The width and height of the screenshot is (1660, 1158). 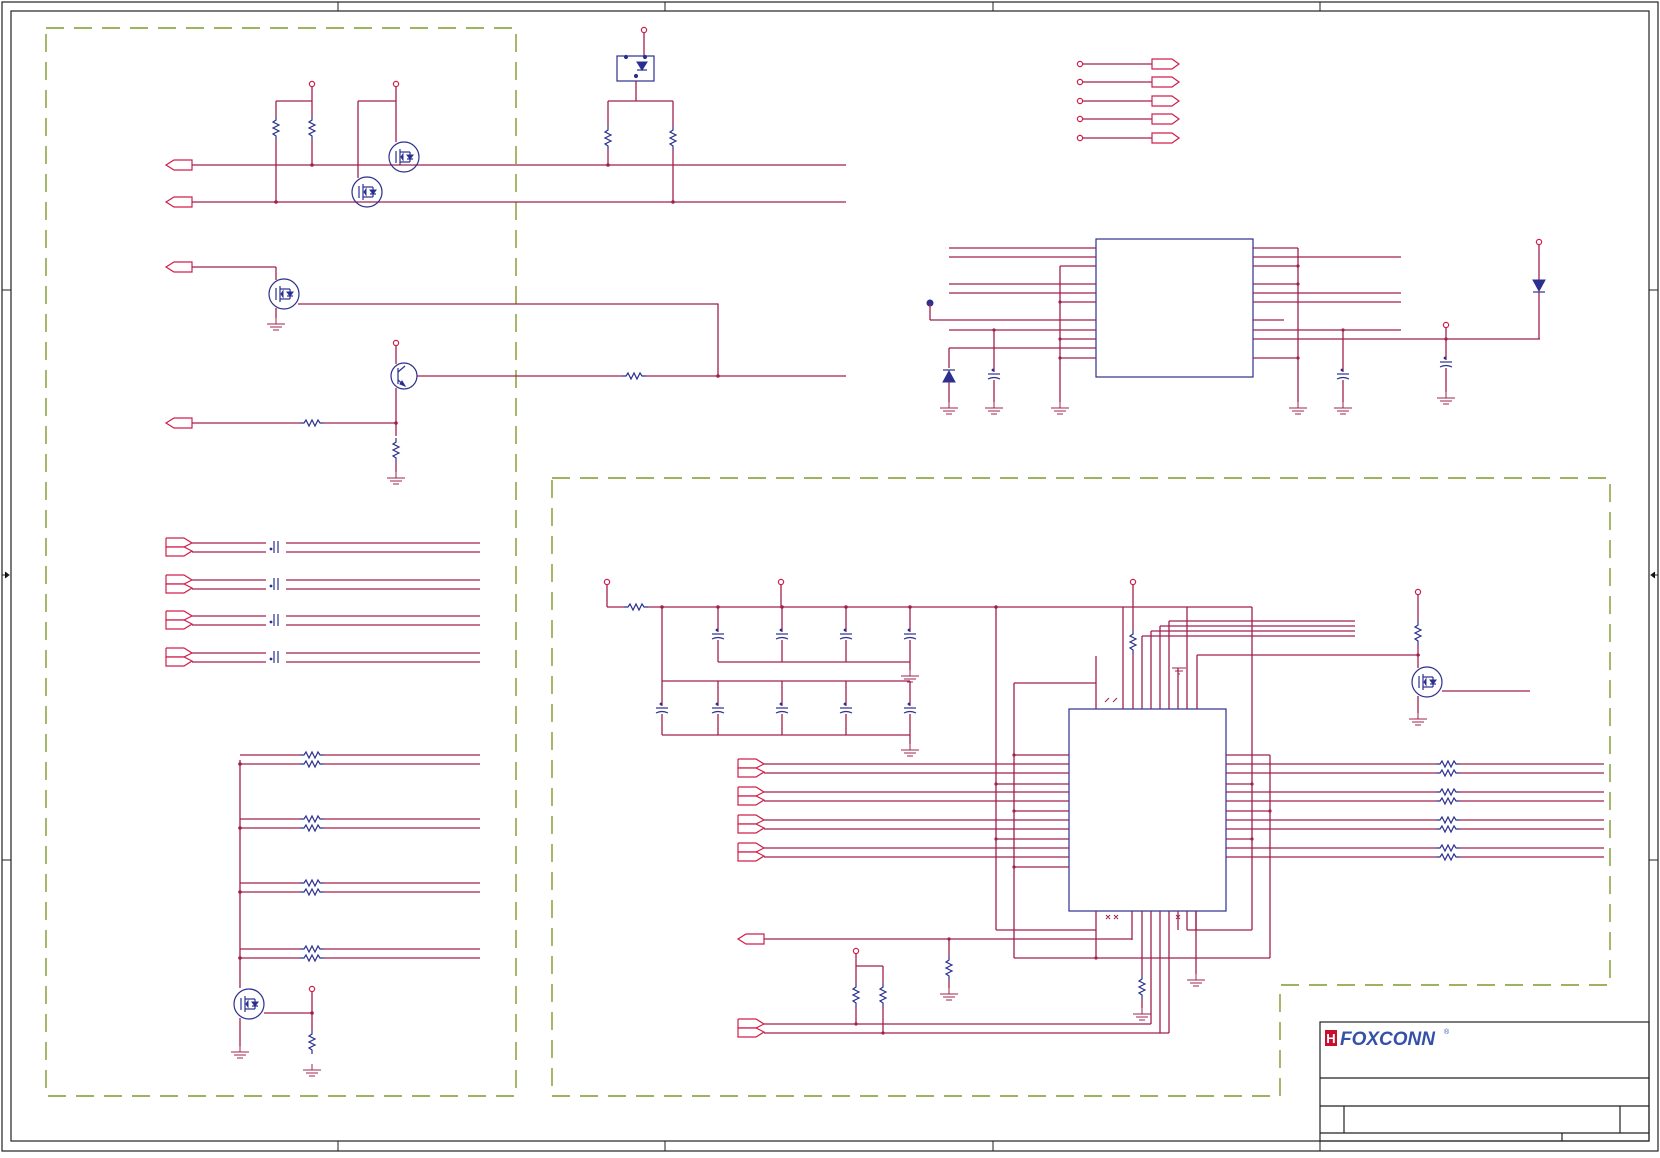 I want to click on diff-input-ports, so click(x=903, y=810).